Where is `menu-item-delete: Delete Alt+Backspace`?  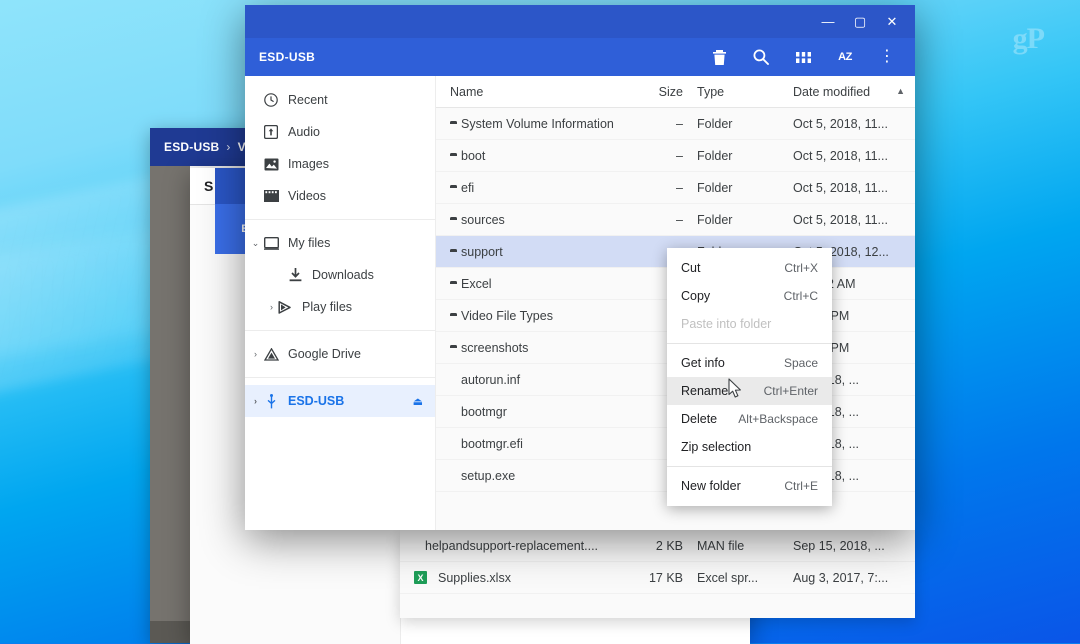 menu-item-delete: Delete Alt+Backspace is located at coordinates (749, 419).